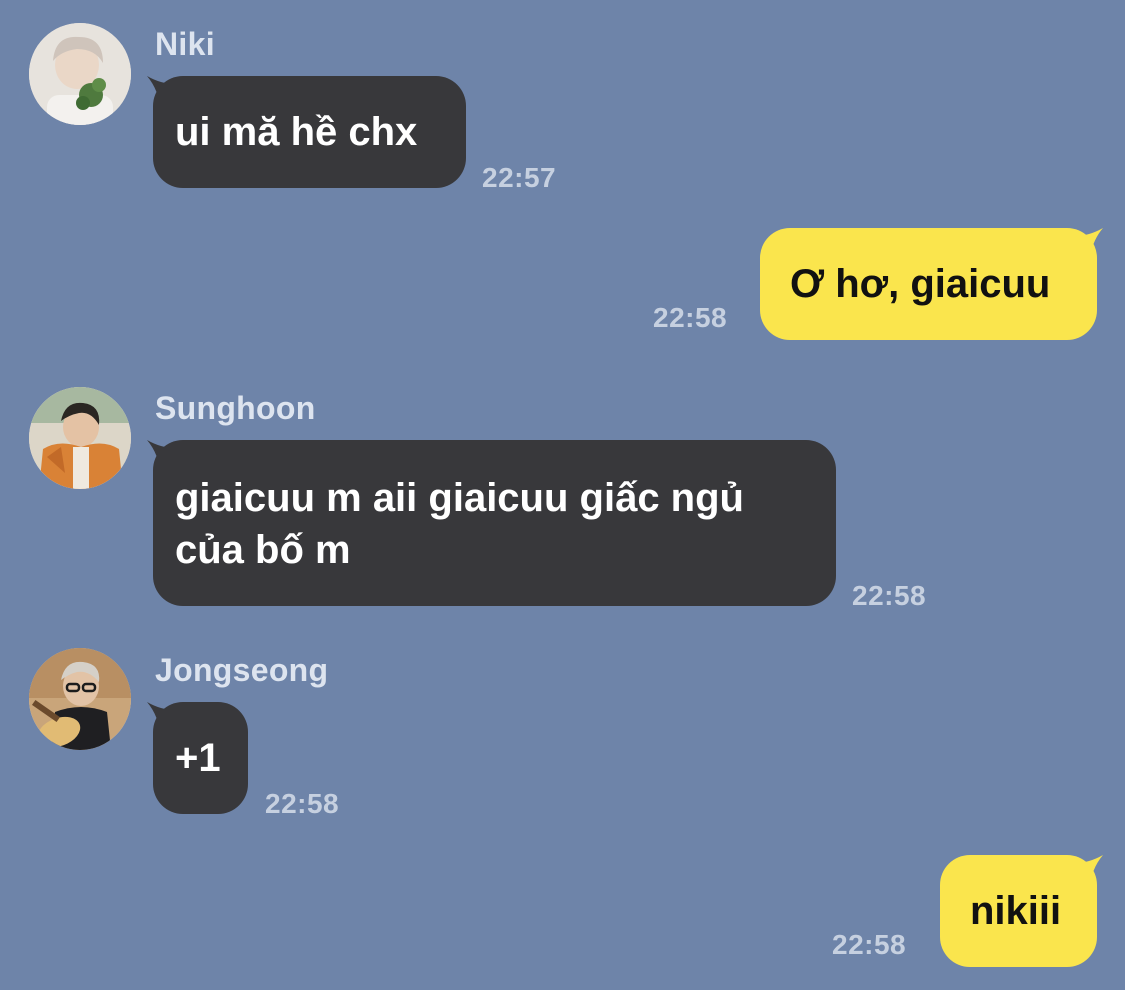 The height and width of the screenshot is (990, 1125). I want to click on message-bubble: nikiii, so click(1018, 911).